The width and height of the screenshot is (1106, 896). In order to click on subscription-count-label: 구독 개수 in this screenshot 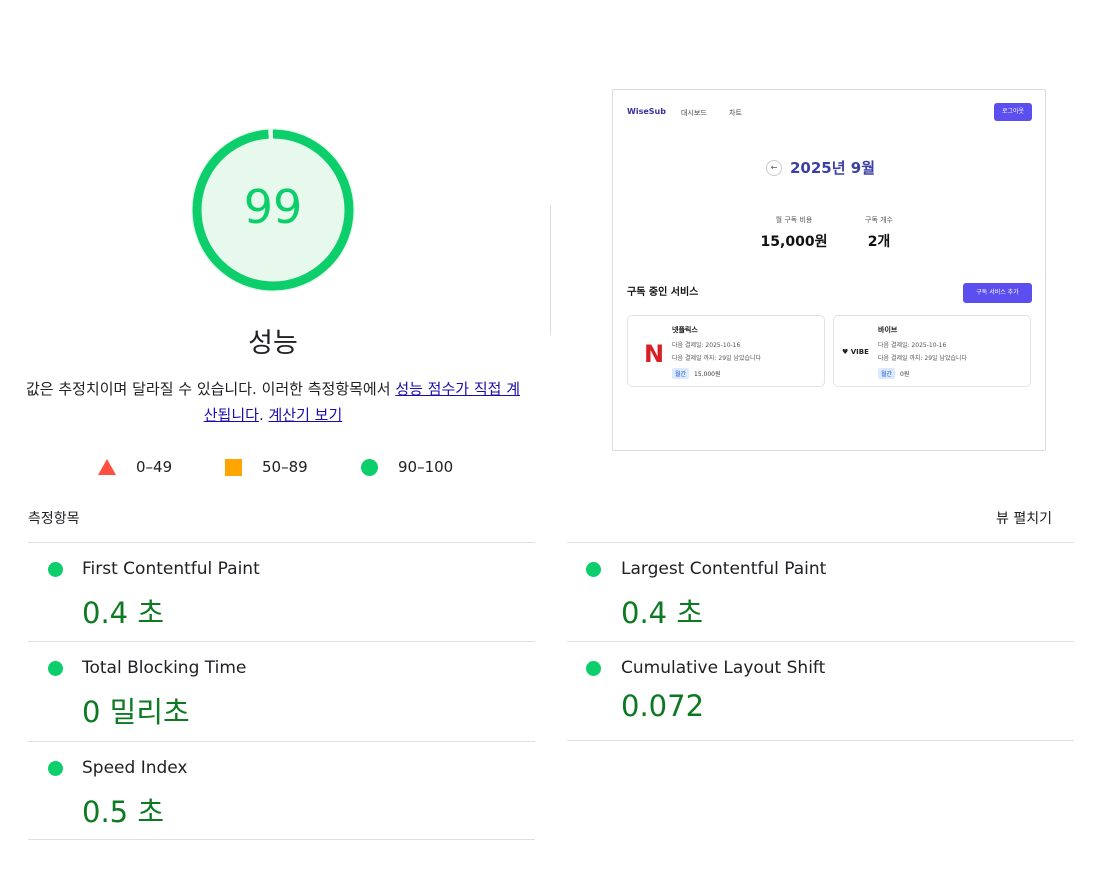, I will do `click(879, 220)`.